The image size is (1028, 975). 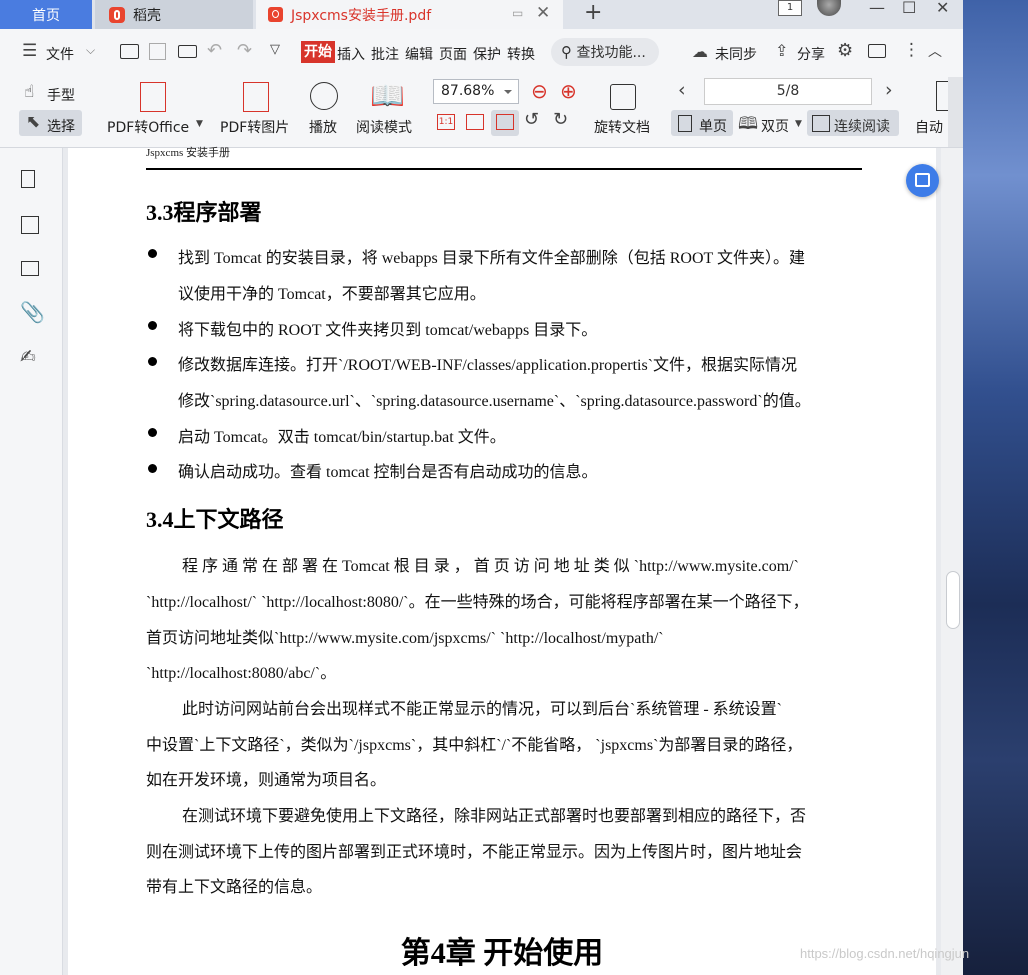 What do you see at coordinates (323, 127) in the screenshot?
I see `play-button: 播放` at bounding box center [323, 127].